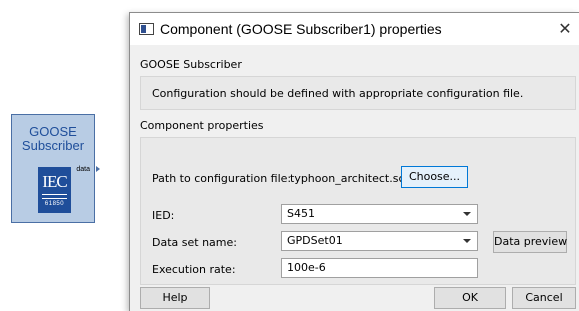  I want to click on block-title-line1: GOOSE, so click(53, 131).